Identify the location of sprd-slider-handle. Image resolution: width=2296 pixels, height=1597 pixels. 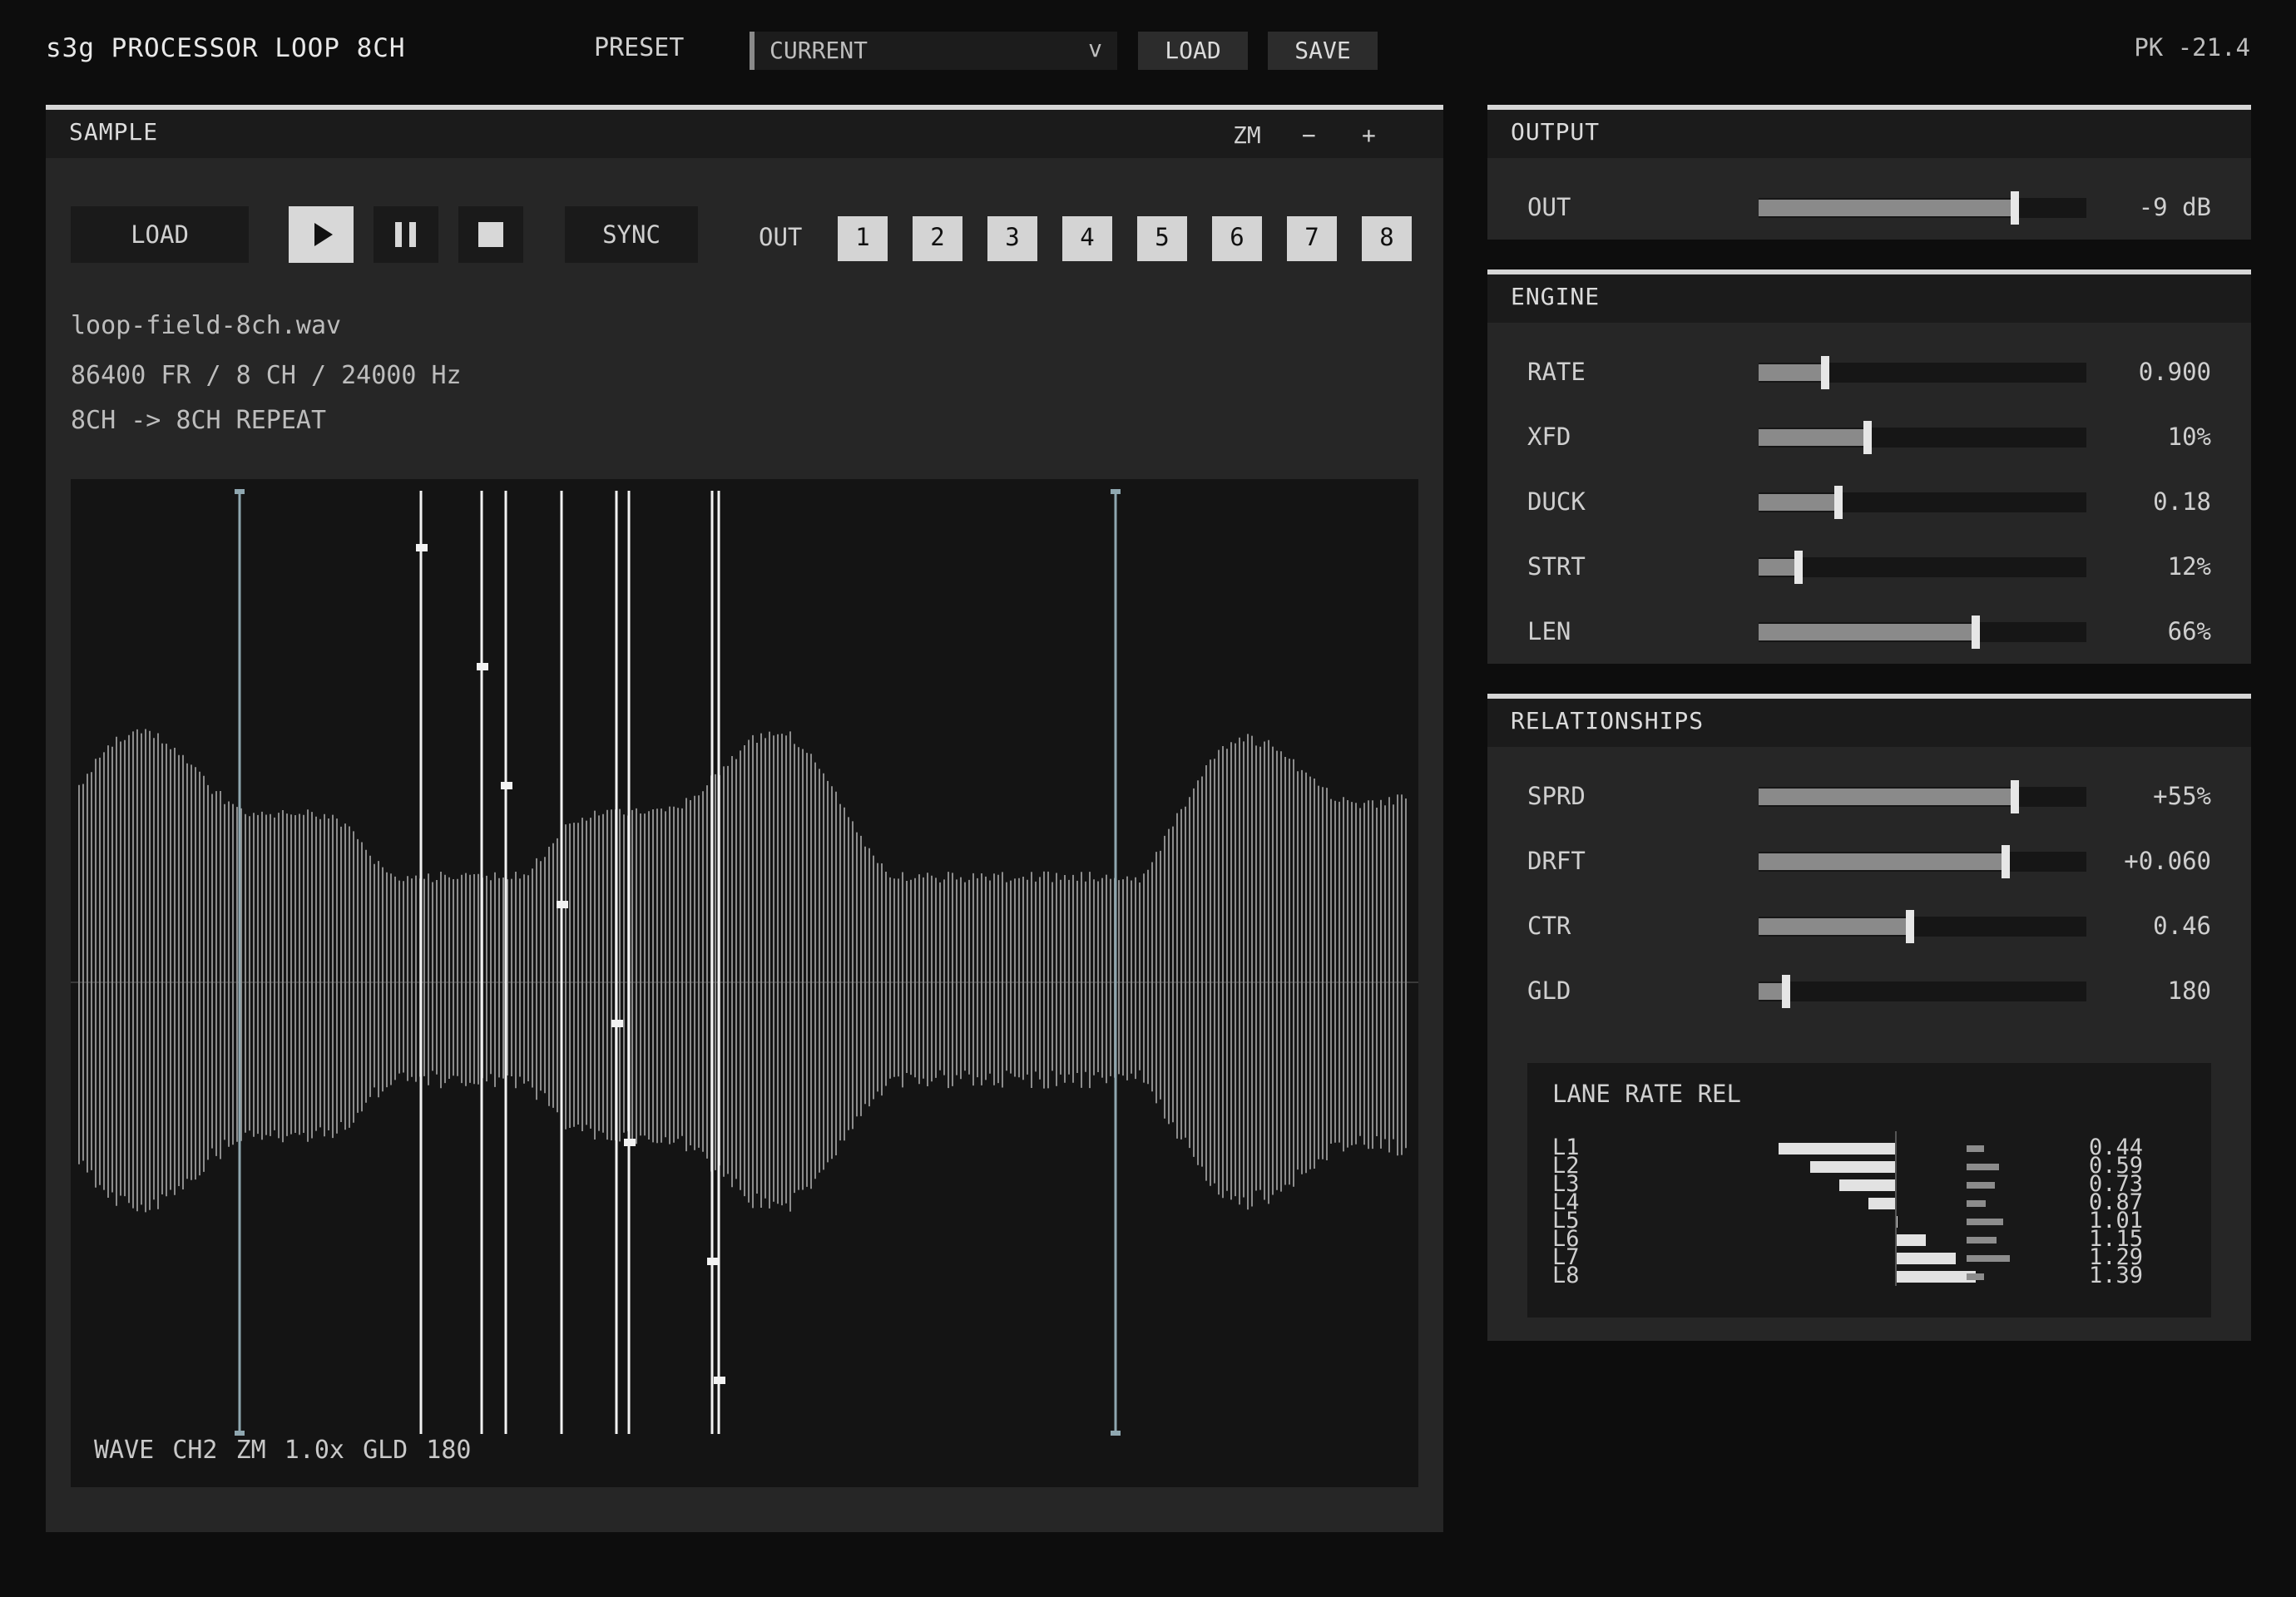
(2015, 796).